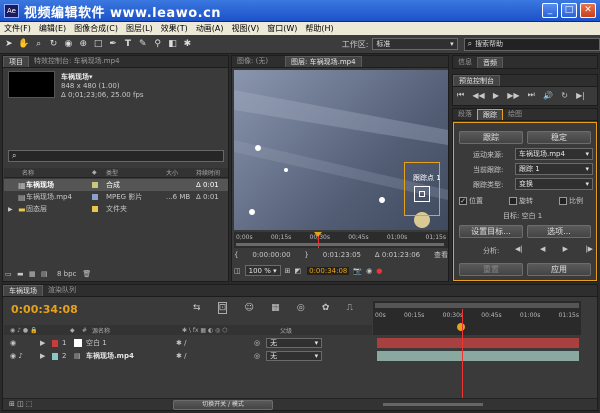 Image resolution: width=600 pixels, height=413 pixels. Describe the element at coordinates (136, 172) in the screenshot. I see `column-type: 类型` at that location.